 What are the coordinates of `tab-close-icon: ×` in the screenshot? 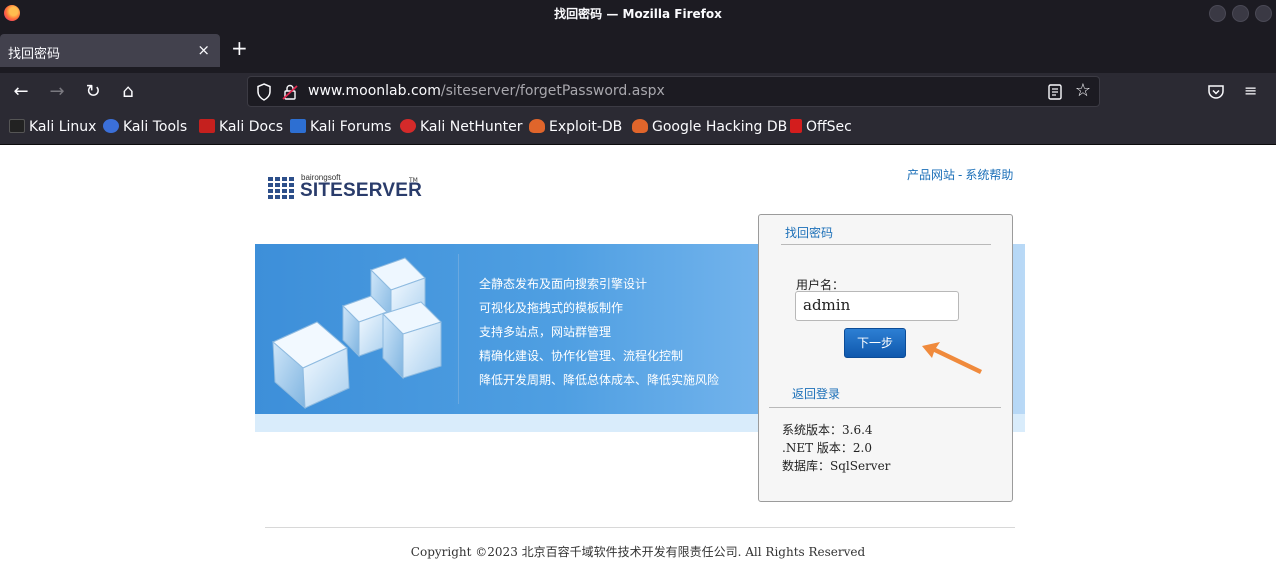 It's located at (203, 50).